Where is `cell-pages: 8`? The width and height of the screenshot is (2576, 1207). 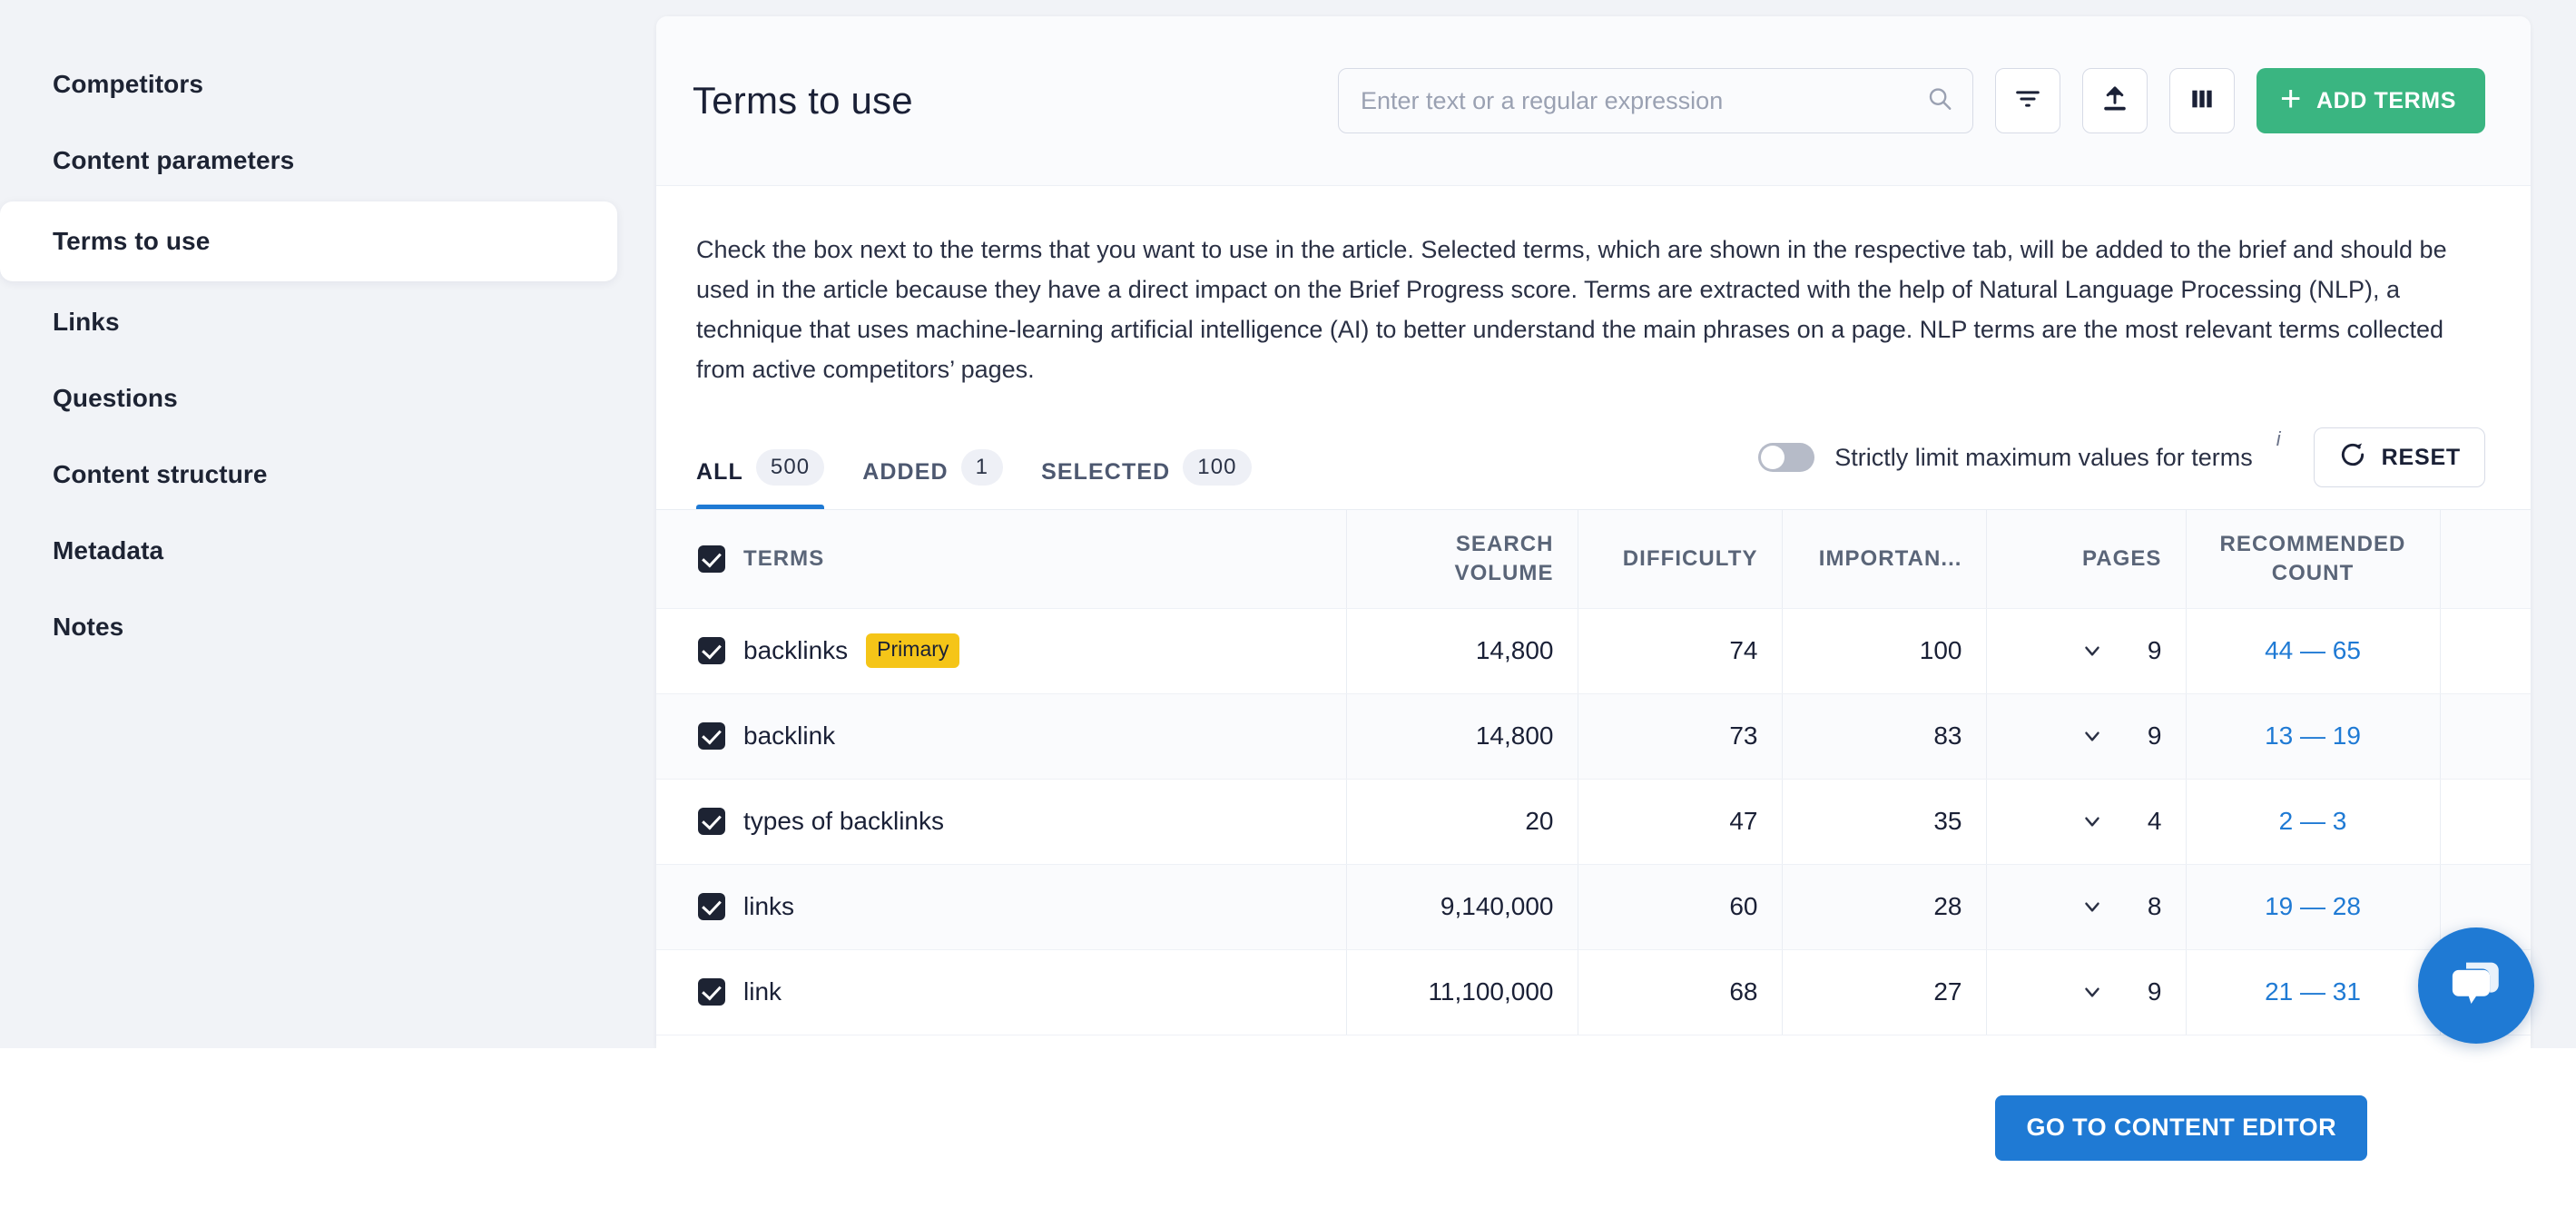 cell-pages: 8 is located at coordinates (2086, 907).